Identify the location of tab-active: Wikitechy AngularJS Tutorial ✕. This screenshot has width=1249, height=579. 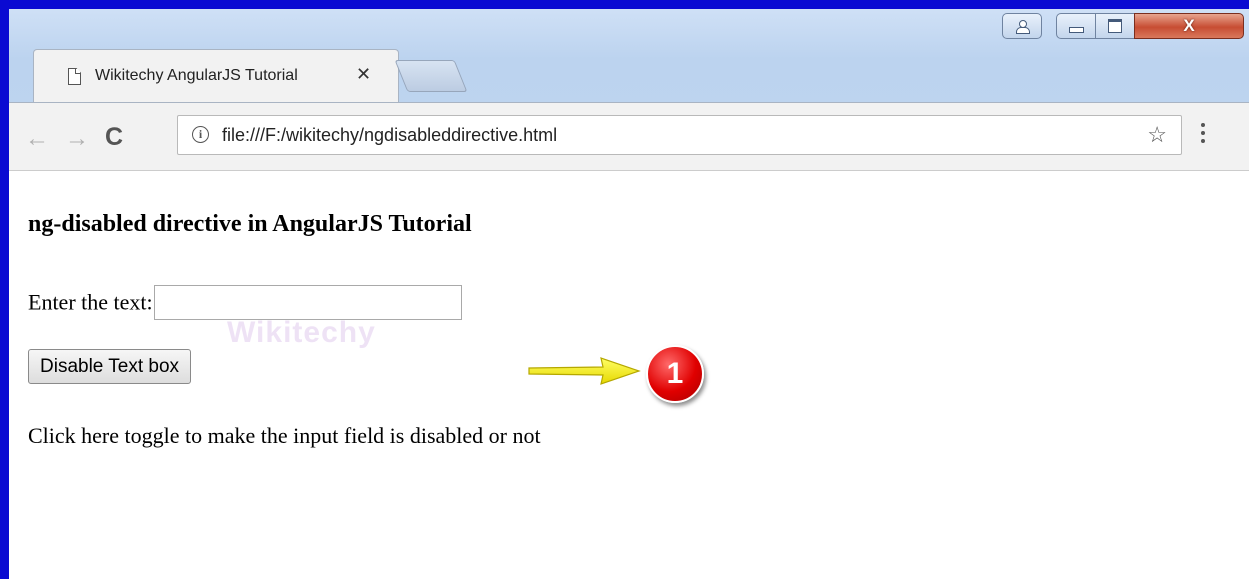
(216, 75).